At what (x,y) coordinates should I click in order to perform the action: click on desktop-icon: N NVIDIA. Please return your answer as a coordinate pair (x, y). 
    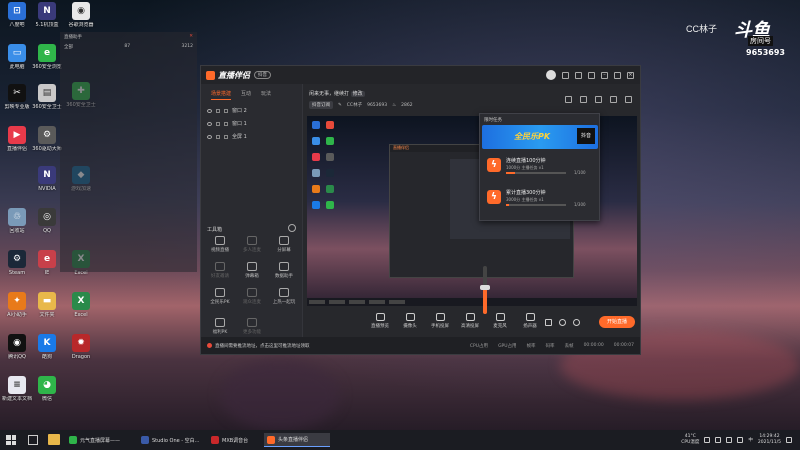
    Looking at the image, I should click on (47, 179).